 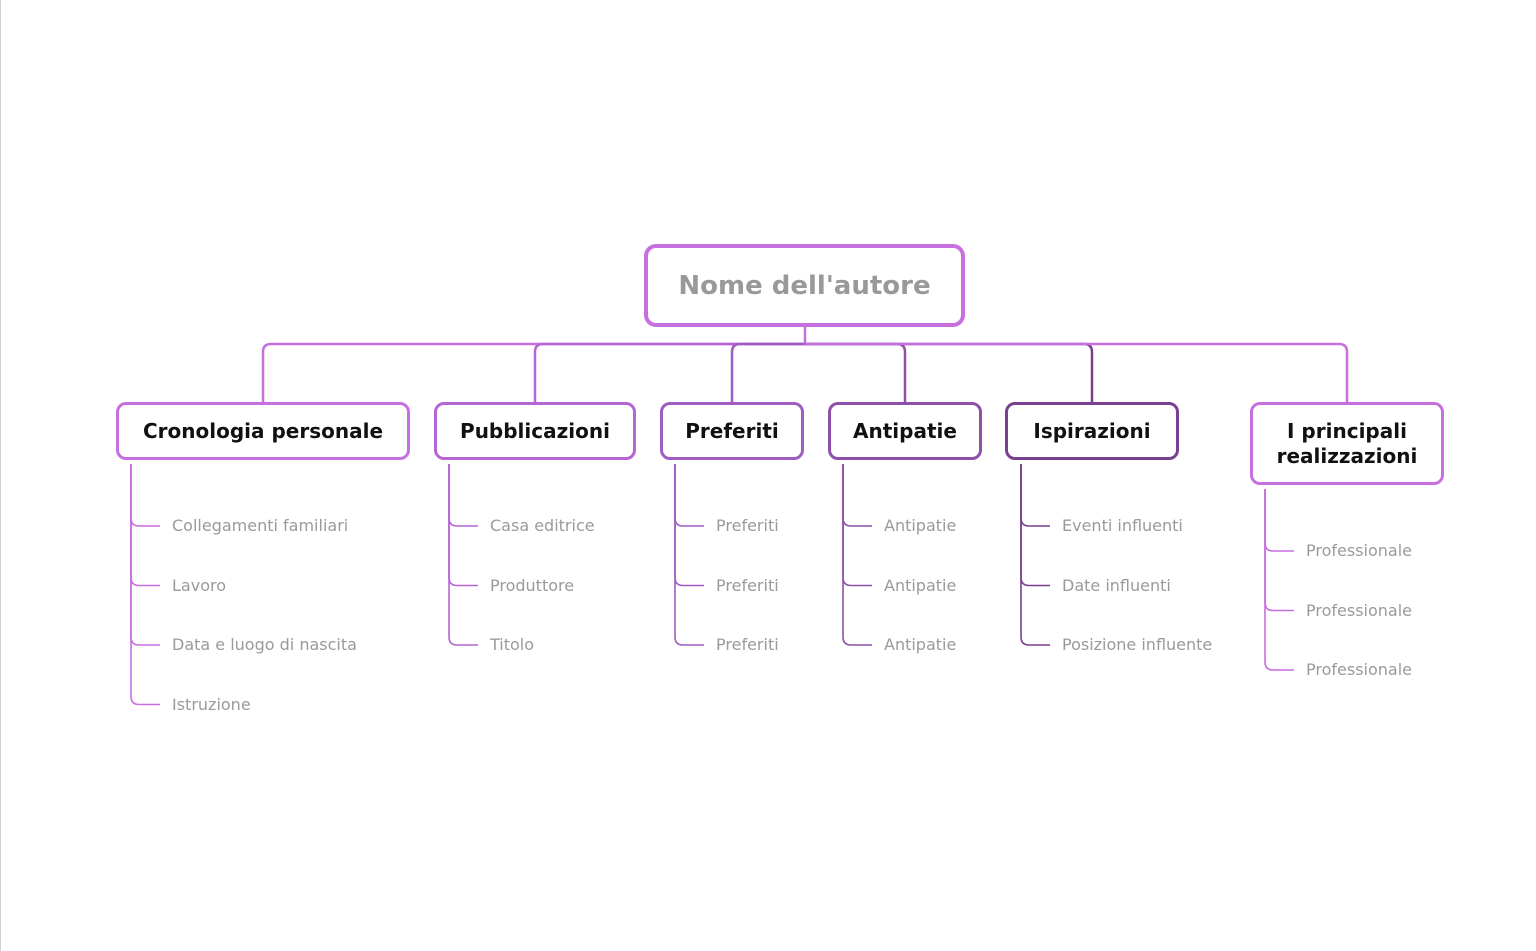 I want to click on branch-node: Cronologia personale, so click(x=263, y=431).